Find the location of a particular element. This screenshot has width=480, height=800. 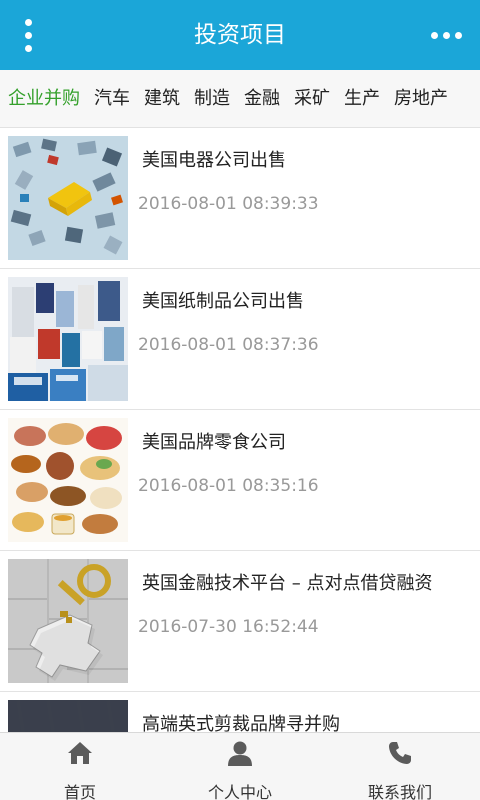

key-in-puzzle-image is located at coordinates (68, 621).